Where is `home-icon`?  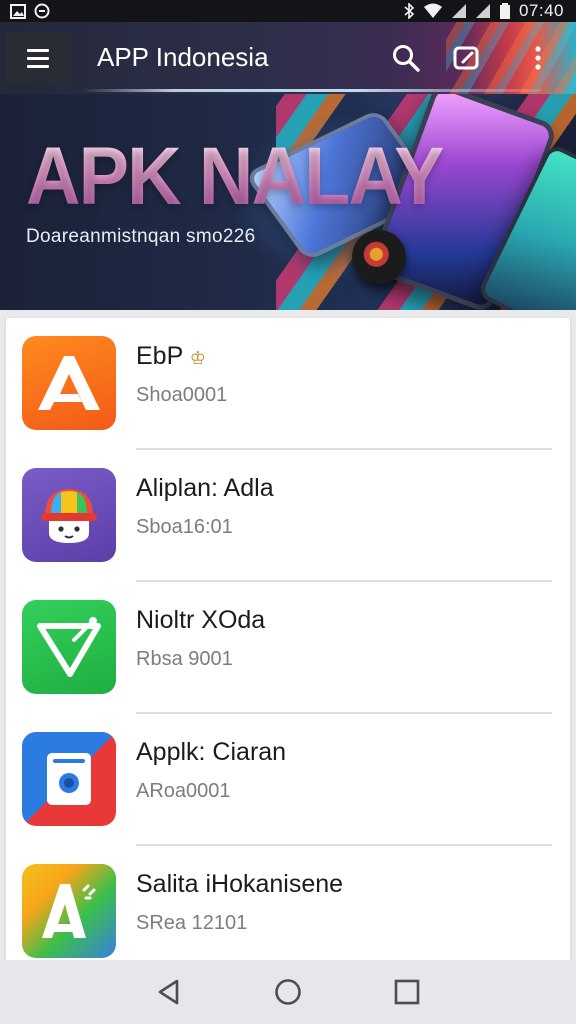 home-icon is located at coordinates (288, 992).